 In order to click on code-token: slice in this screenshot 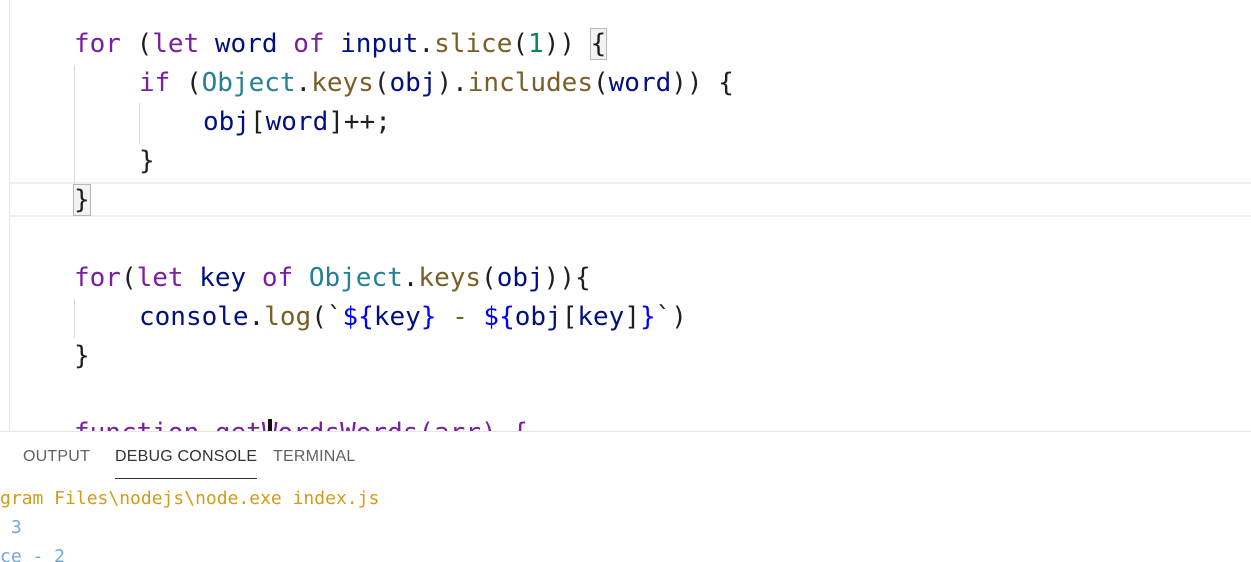, I will do `click(473, 44)`.